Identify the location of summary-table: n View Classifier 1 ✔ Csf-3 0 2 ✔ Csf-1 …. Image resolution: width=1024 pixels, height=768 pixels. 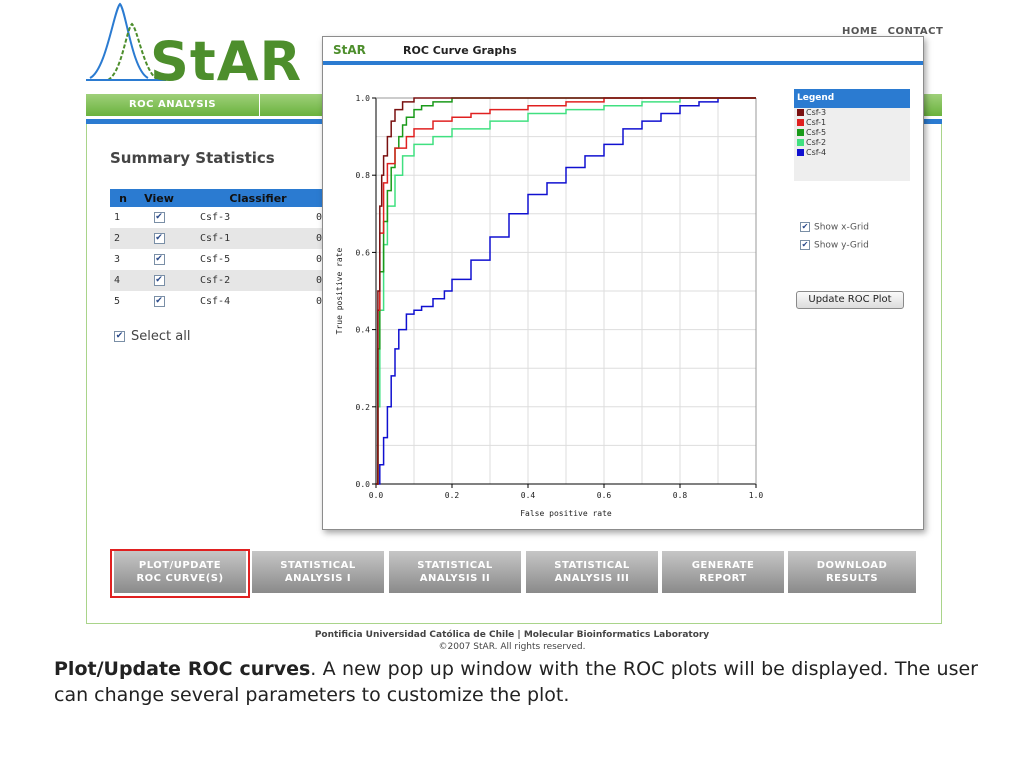
(223, 250).